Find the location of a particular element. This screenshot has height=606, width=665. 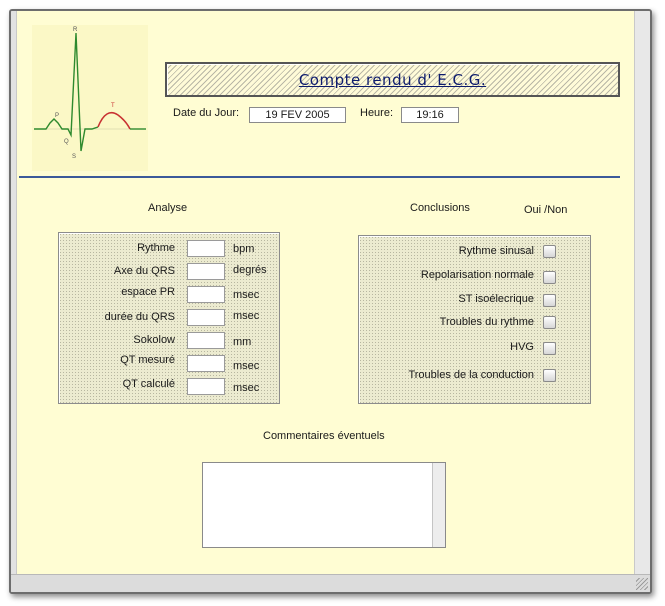

analyse-row-label: Rythme is located at coordinates (156, 248).